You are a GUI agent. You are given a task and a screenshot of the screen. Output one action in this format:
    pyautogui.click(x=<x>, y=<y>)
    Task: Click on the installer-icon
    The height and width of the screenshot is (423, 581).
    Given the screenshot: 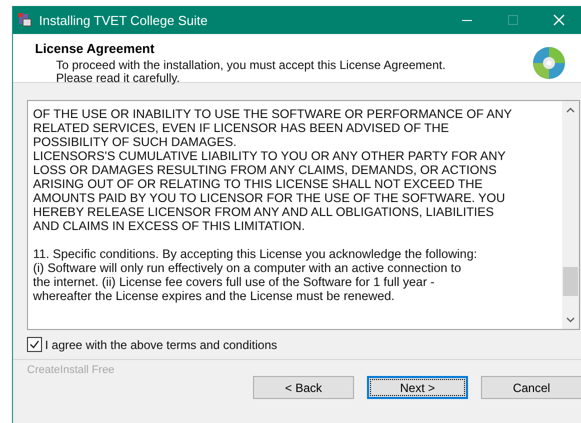 What is the action you would take?
    pyautogui.click(x=25, y=20)
    